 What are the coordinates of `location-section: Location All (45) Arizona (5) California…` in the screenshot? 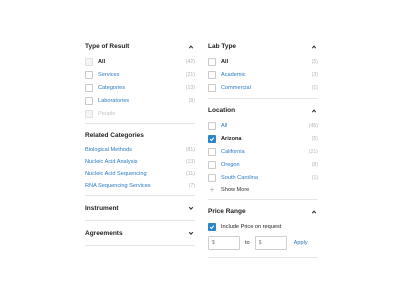 It's located at (263, 149).